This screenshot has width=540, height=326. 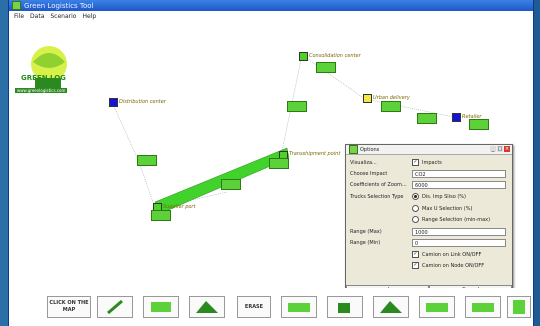 What do you see at coordinates (369, 173) in the screenshot?
I see `impact-label: Choose Impact` at bounding box center [369, 173].